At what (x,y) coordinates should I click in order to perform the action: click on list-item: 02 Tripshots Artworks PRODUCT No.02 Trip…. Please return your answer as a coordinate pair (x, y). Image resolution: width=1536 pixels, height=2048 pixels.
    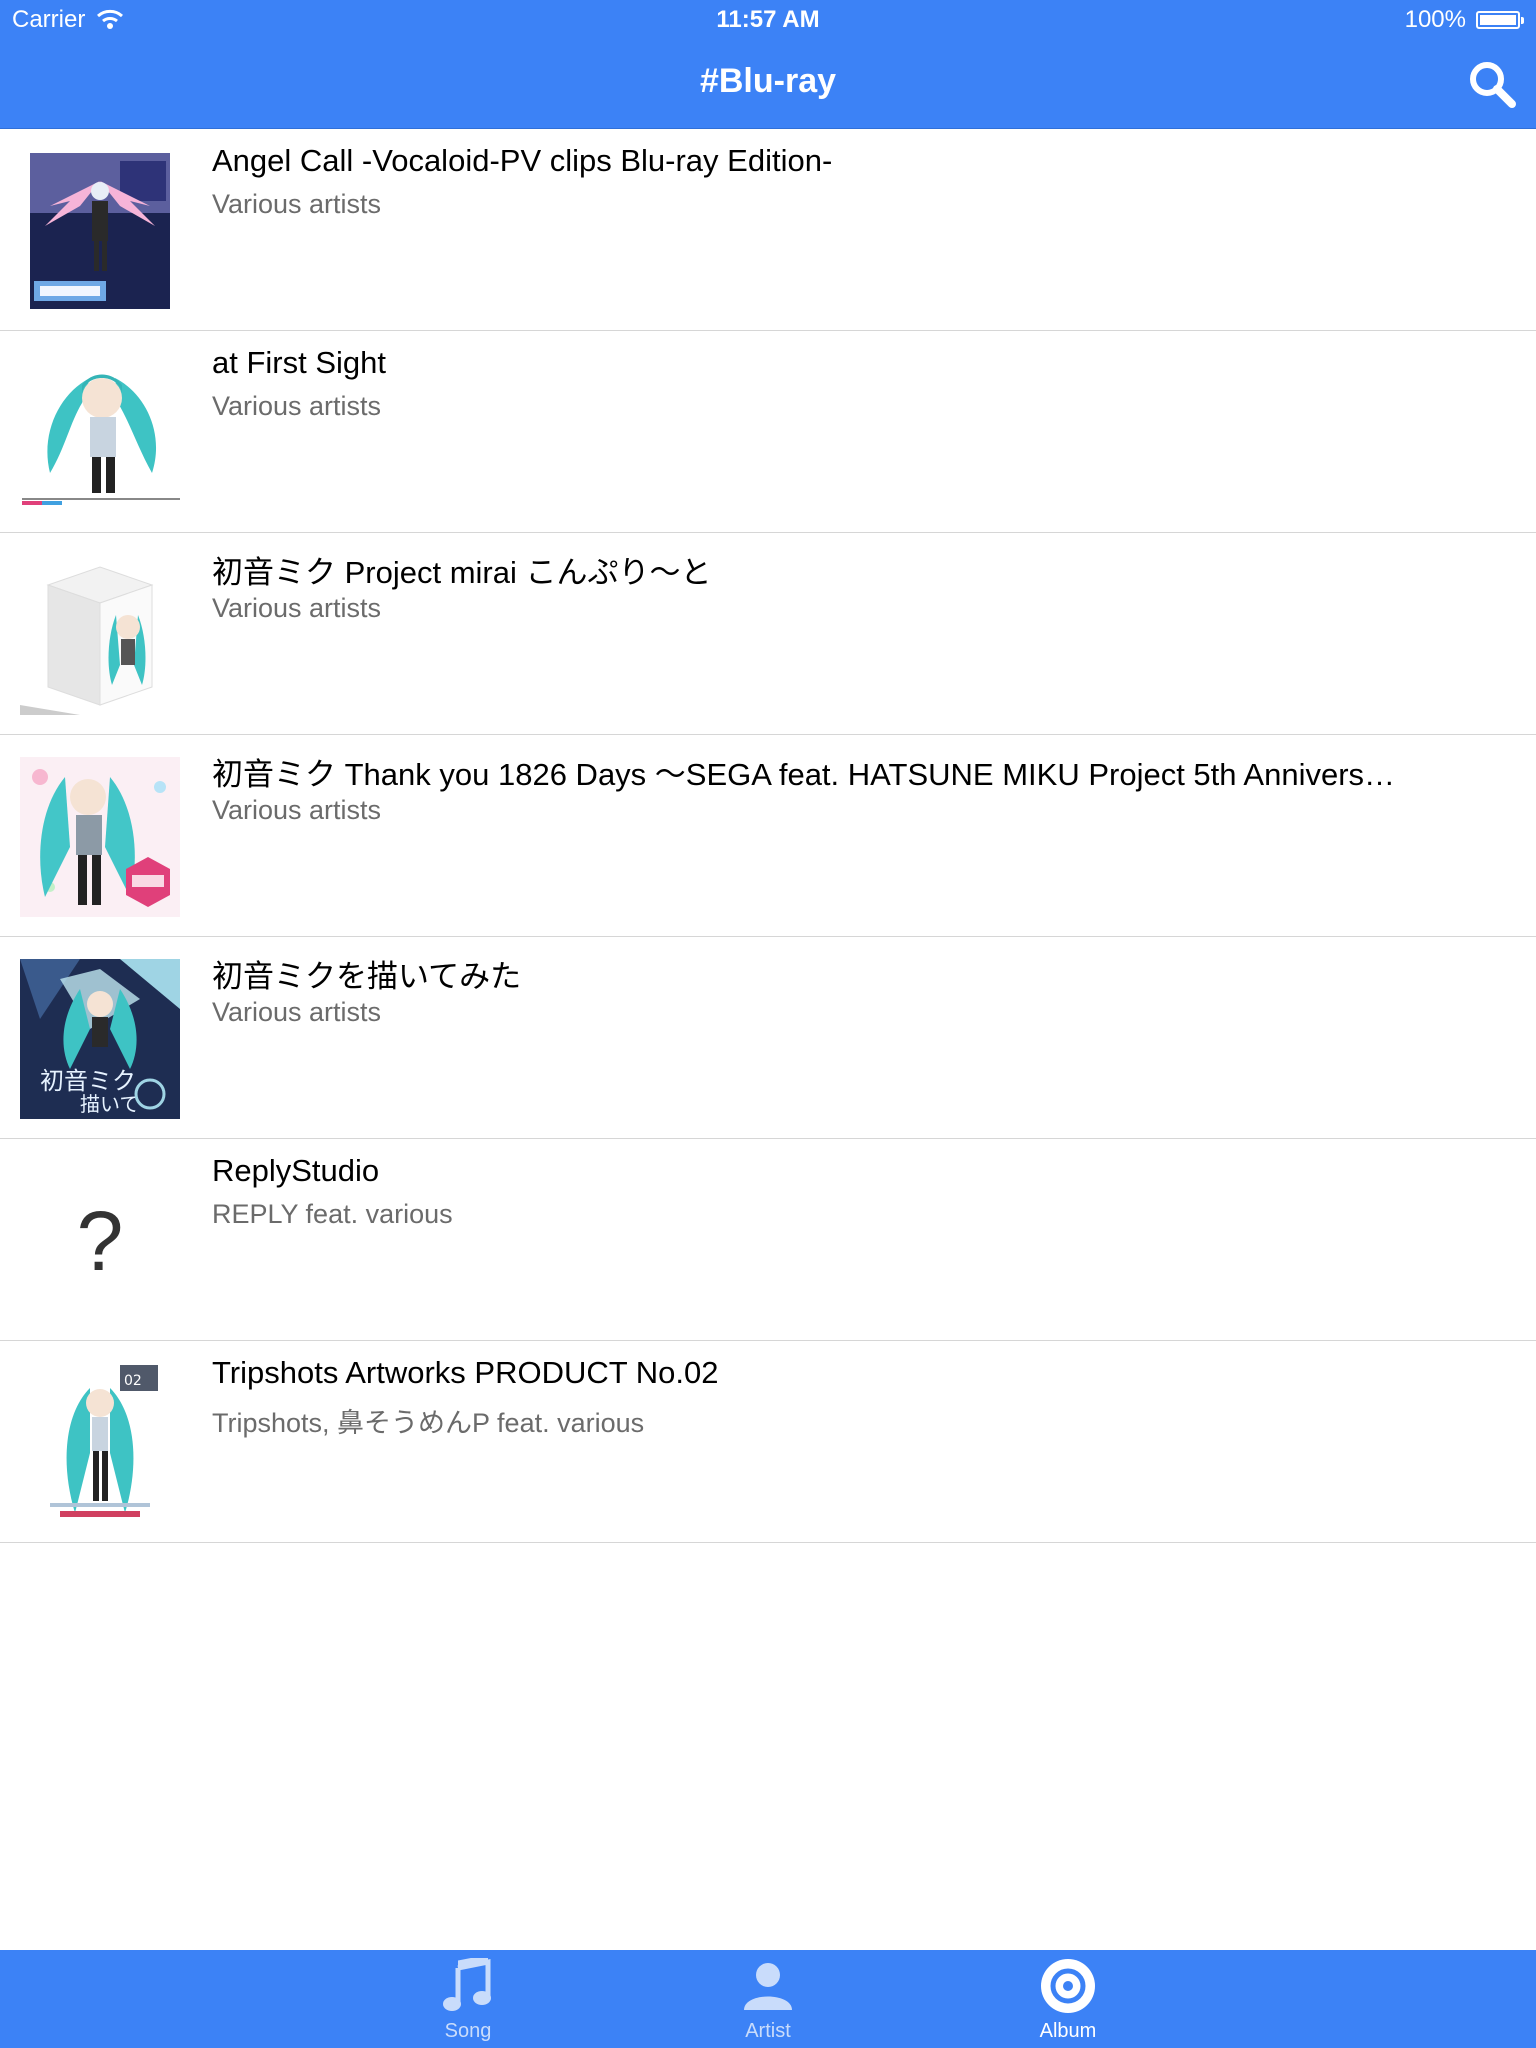
    Looking at the image, I should click on (768, 1442).